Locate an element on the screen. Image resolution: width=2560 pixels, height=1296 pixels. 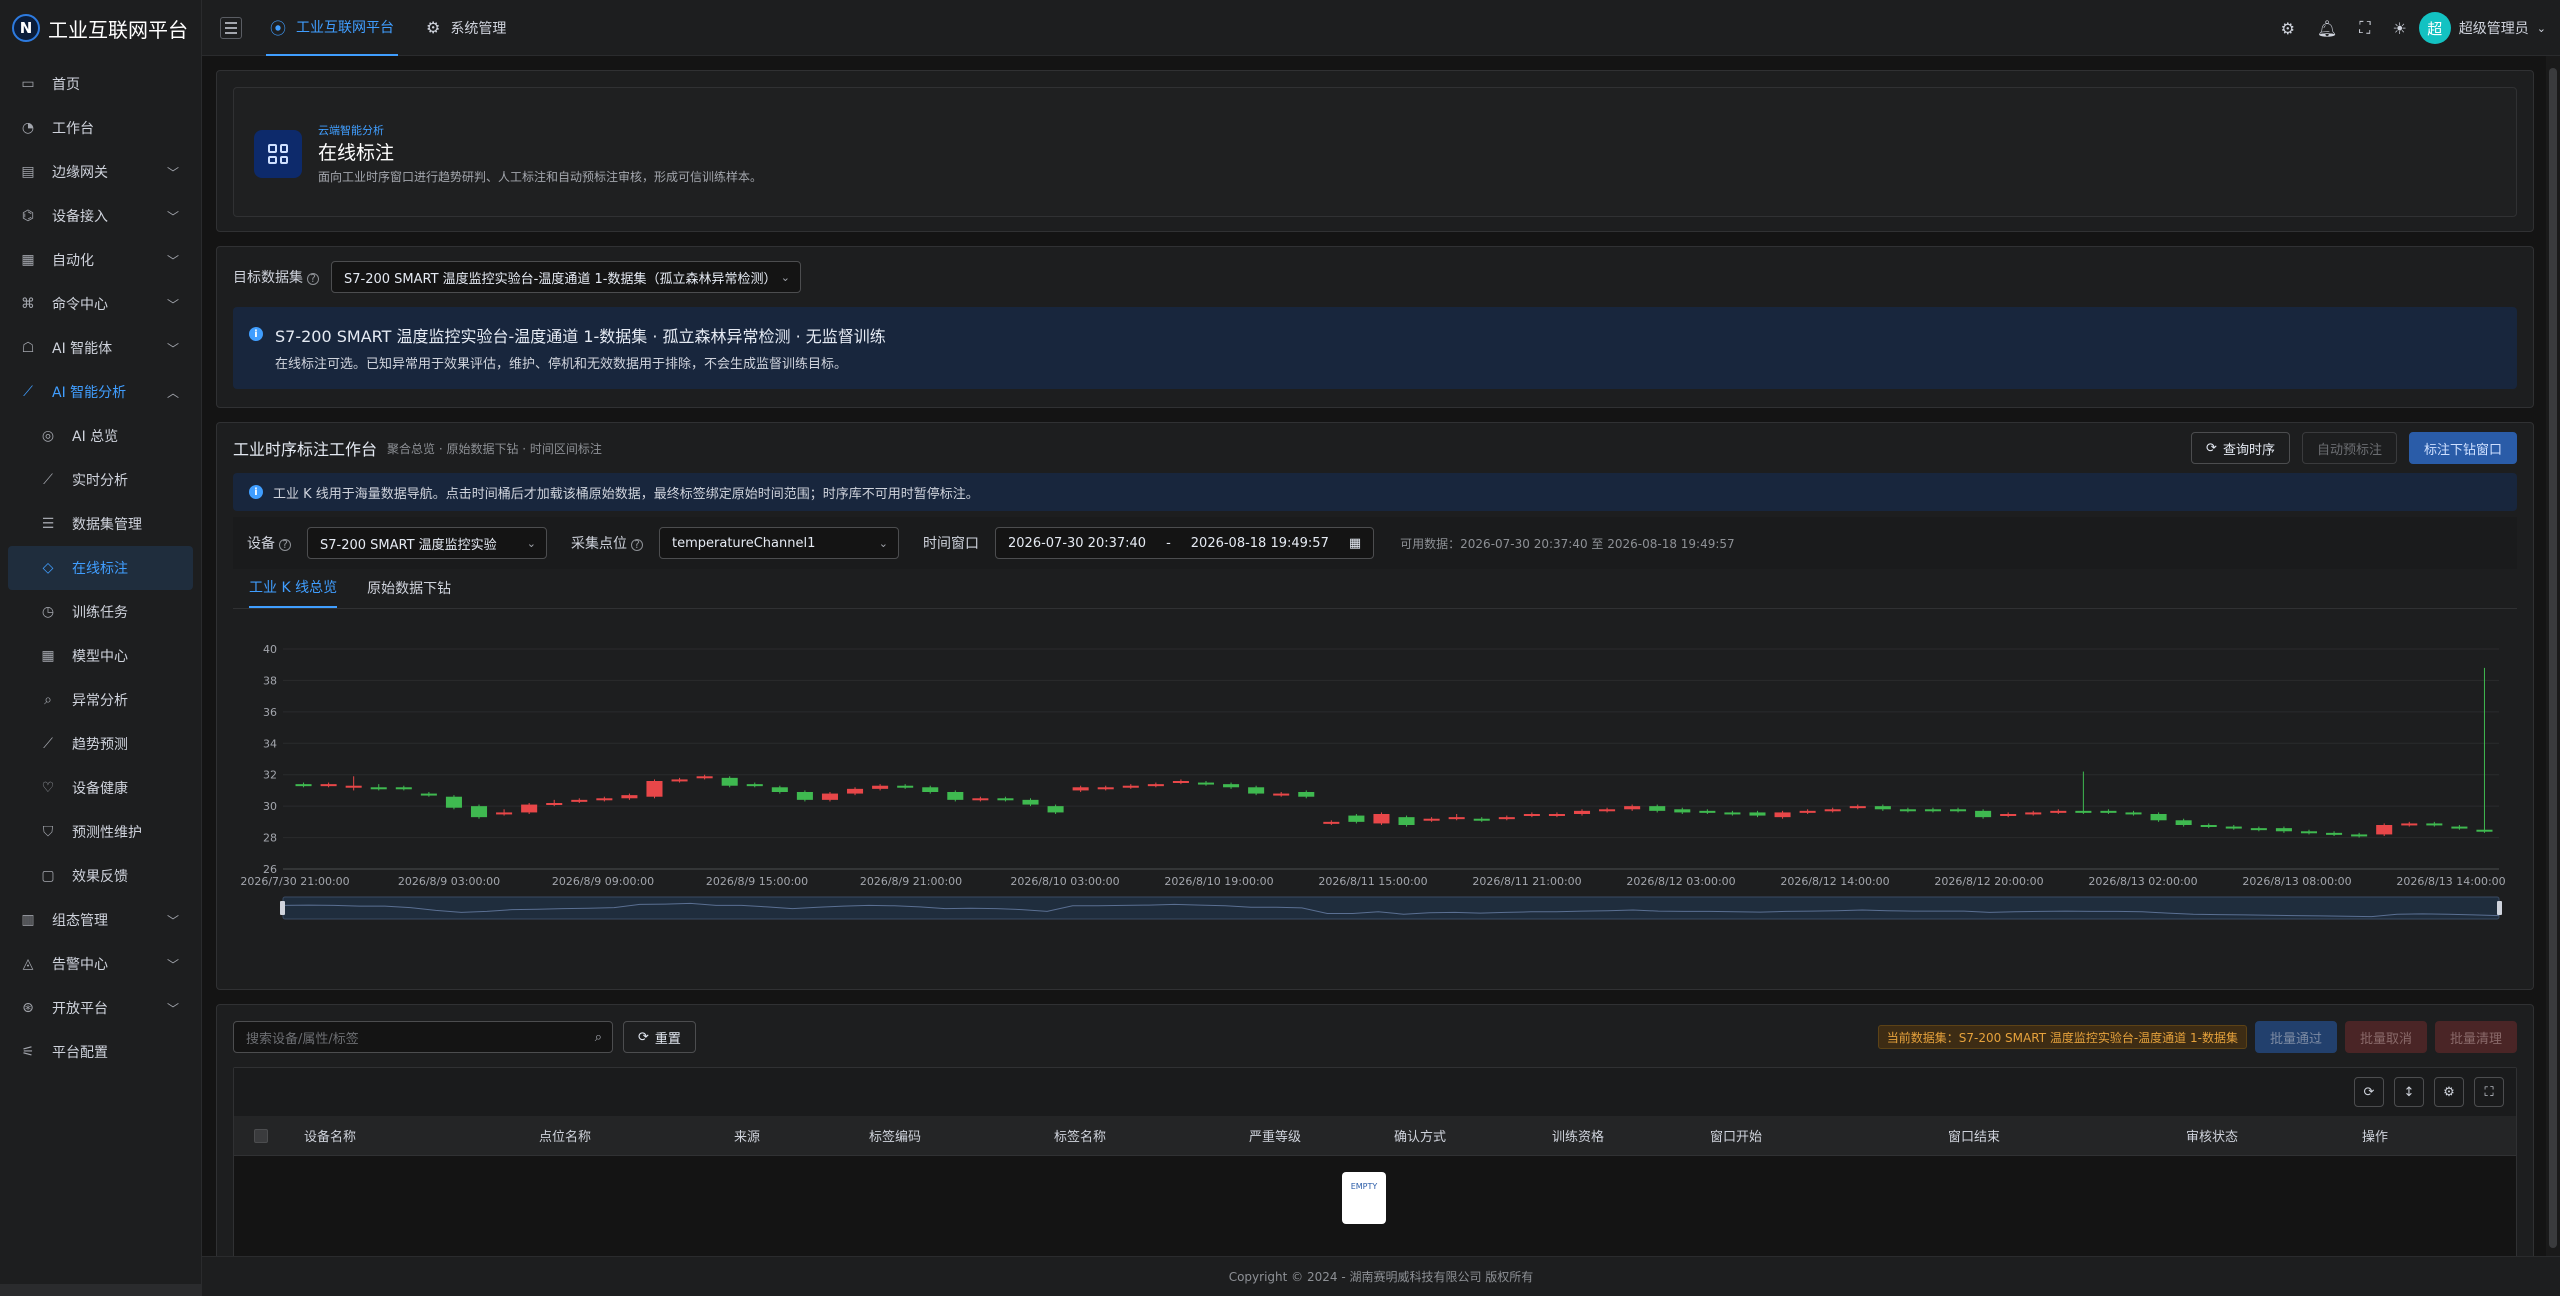
sidebar-item-label: 开放平台 is located at coordinates (80, 1009).